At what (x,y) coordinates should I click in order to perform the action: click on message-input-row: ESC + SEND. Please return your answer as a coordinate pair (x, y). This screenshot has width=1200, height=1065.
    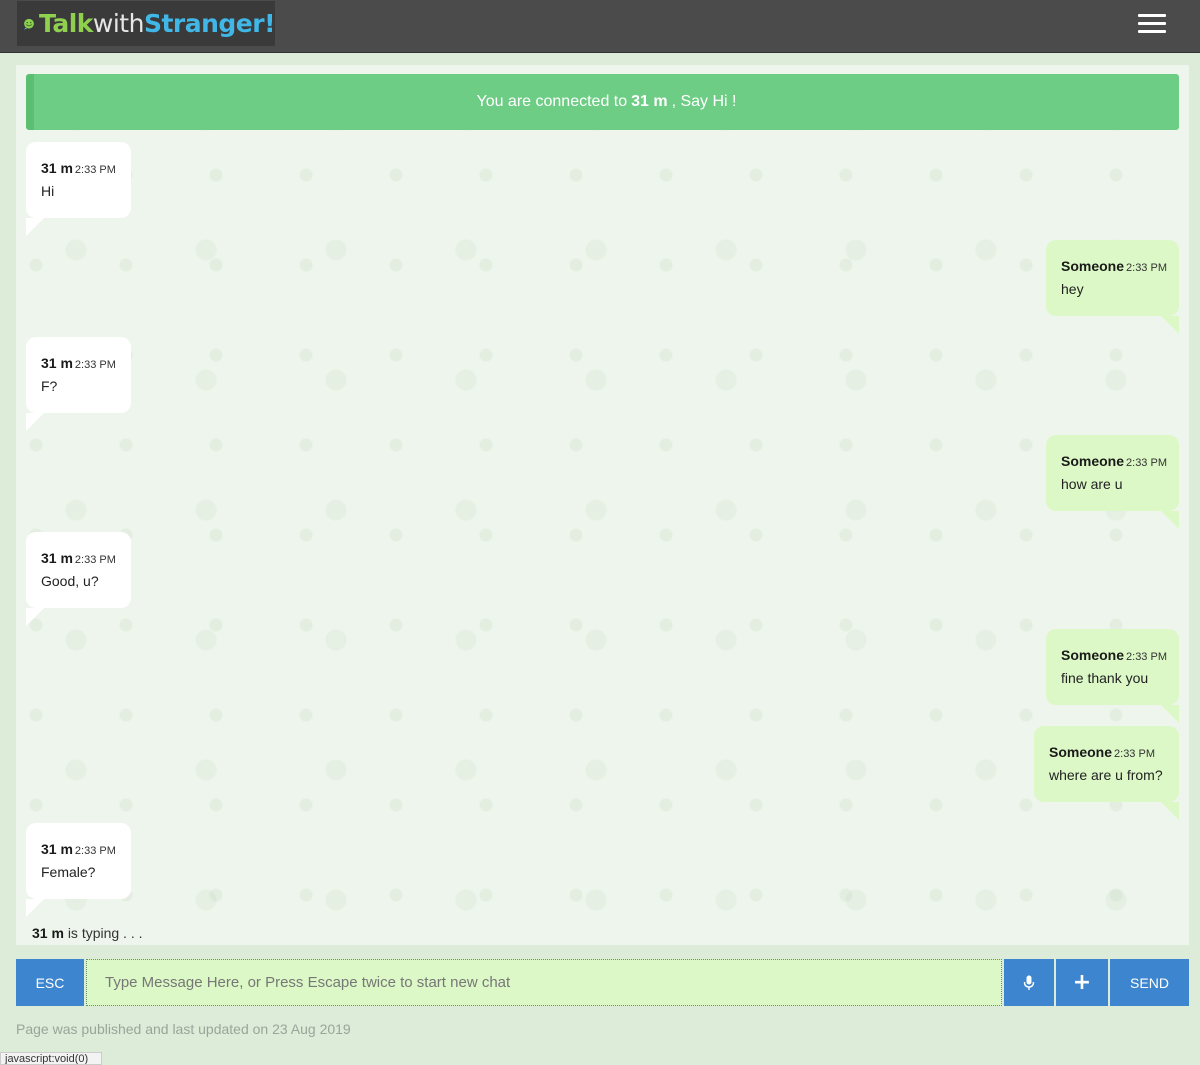
    Looking at the image, I should click on (602, 982).